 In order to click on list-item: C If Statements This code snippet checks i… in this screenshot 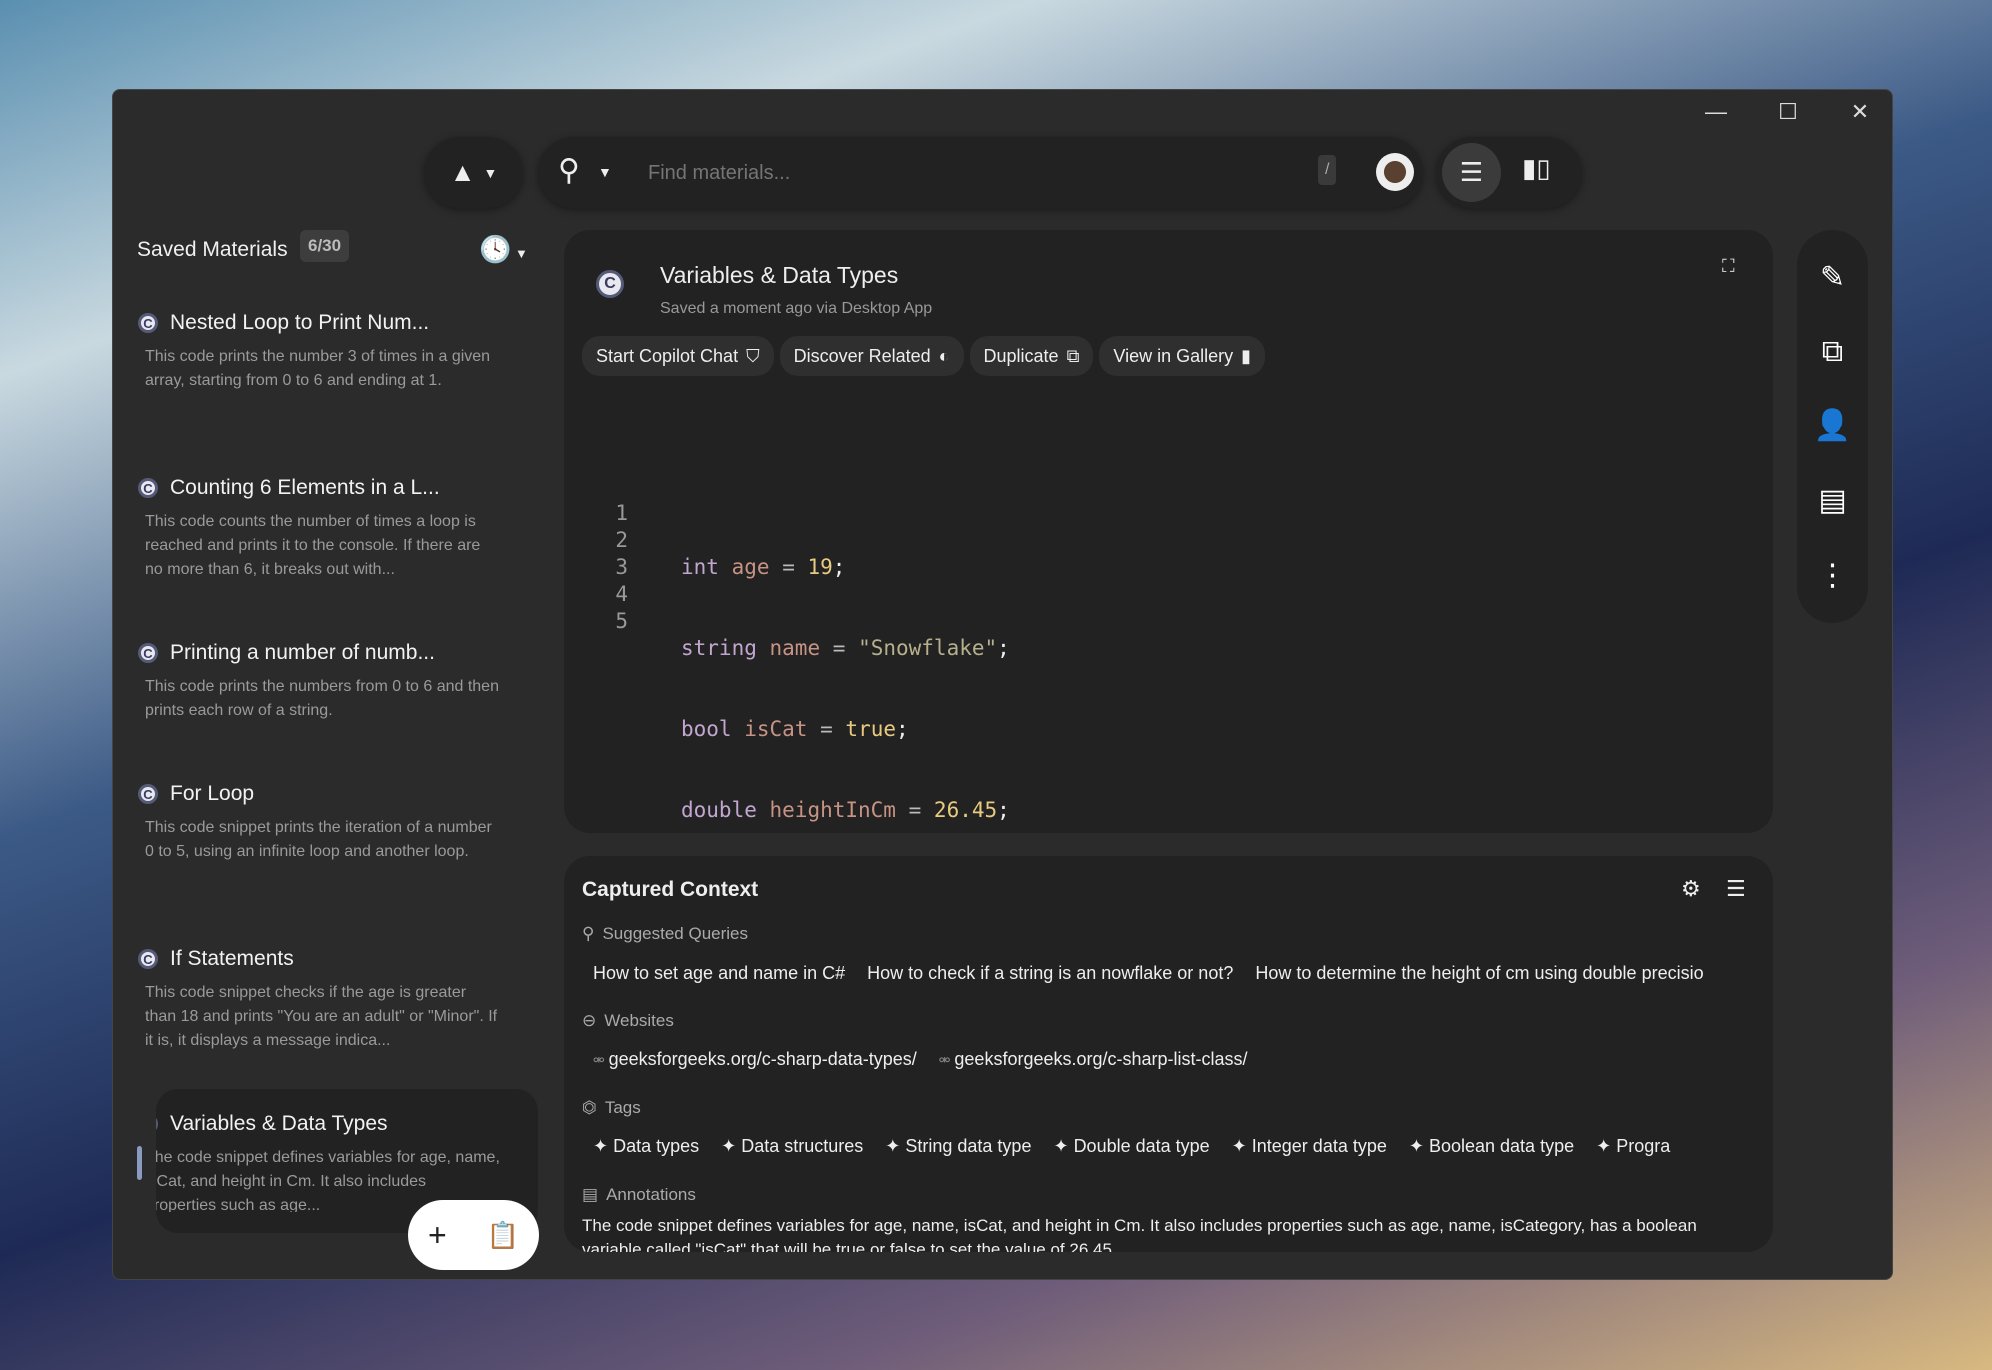, I will do `click(319, 1000)`.